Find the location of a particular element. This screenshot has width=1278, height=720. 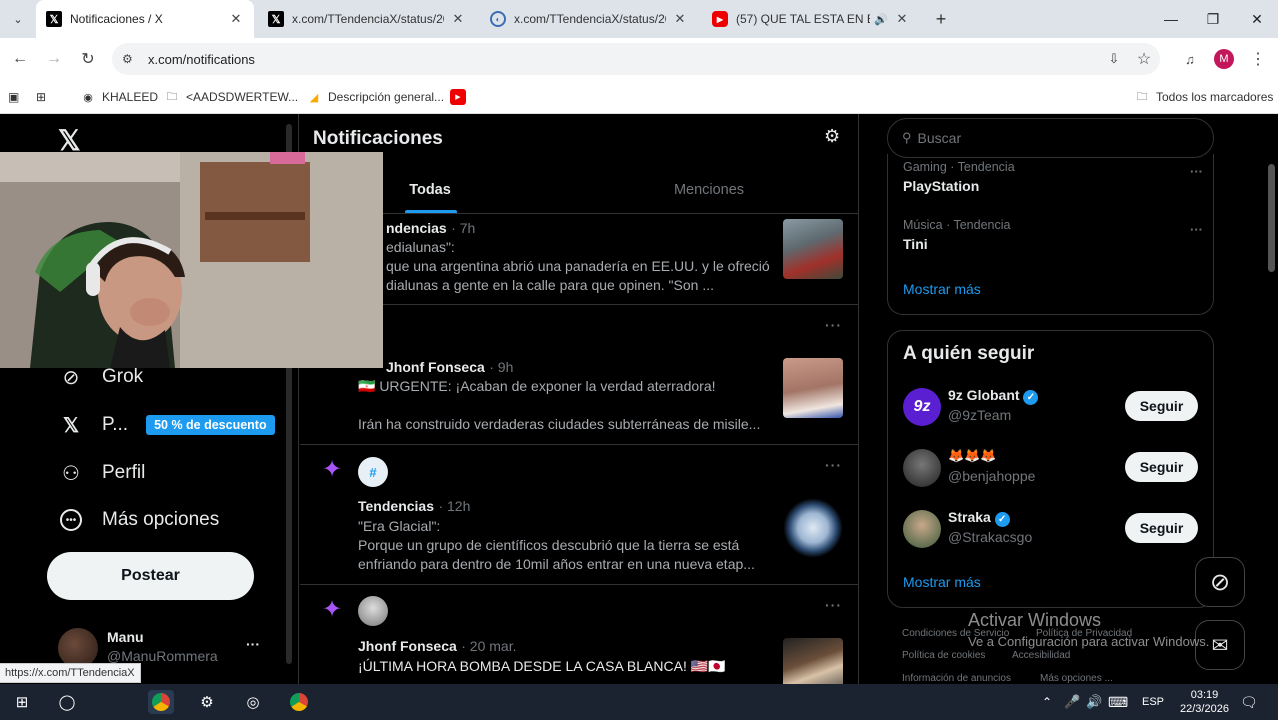

install-app-icon: ⇩ is located at coordinates (1114, 59).